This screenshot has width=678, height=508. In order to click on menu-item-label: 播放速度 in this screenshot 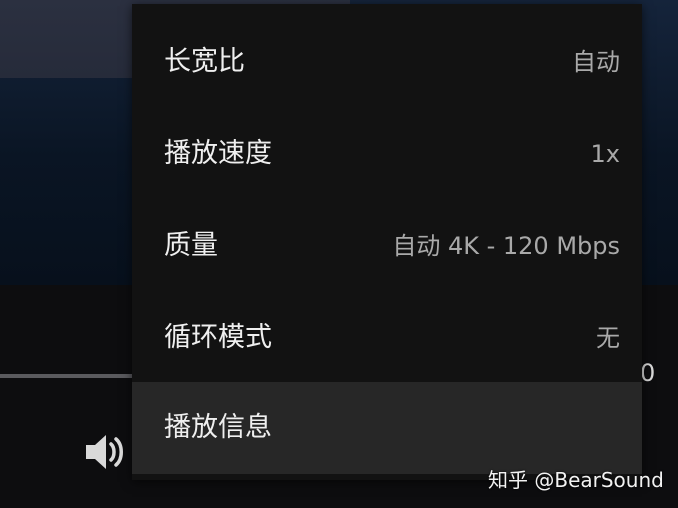, I will do `click(218, 153)`.